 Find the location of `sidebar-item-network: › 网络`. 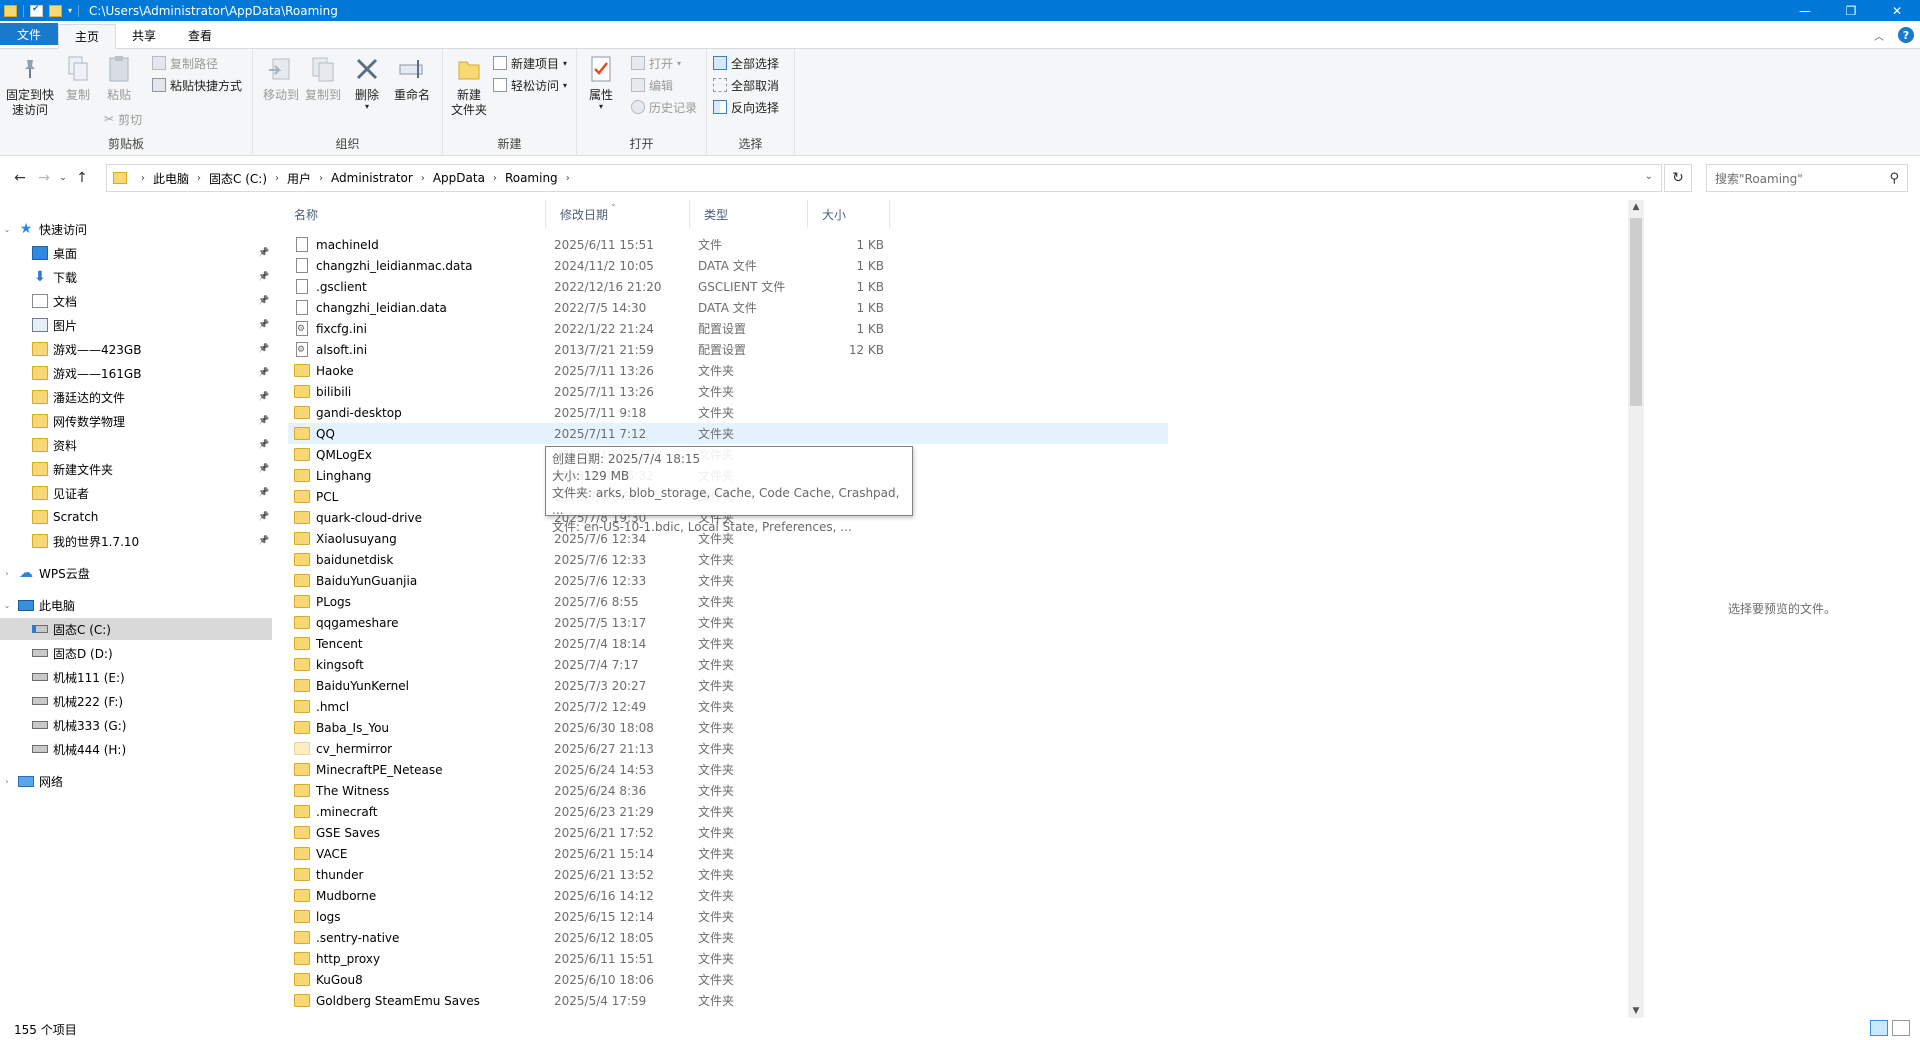

sidebar-item-network: › 网络 is located at coordinates (136, 781).